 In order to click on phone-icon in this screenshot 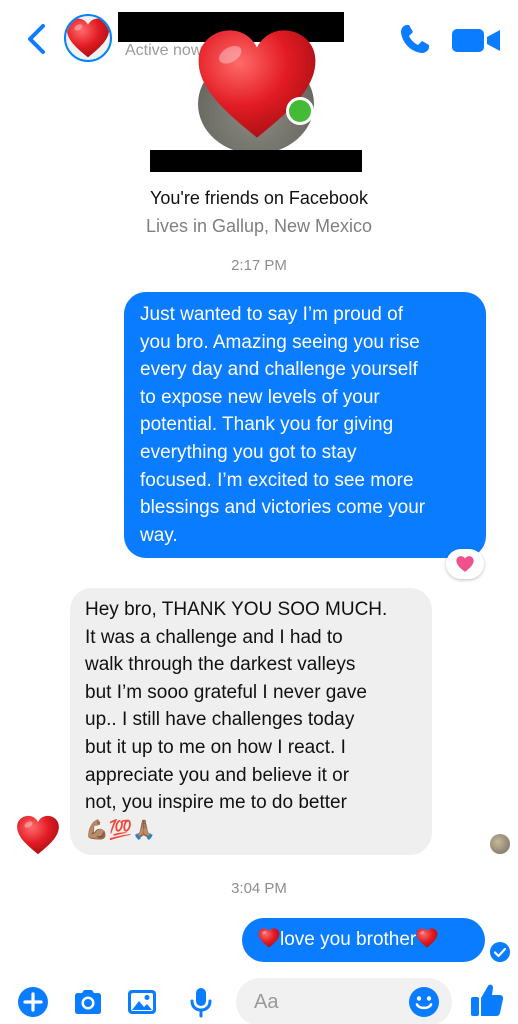, I will do `click(415, 39)`.